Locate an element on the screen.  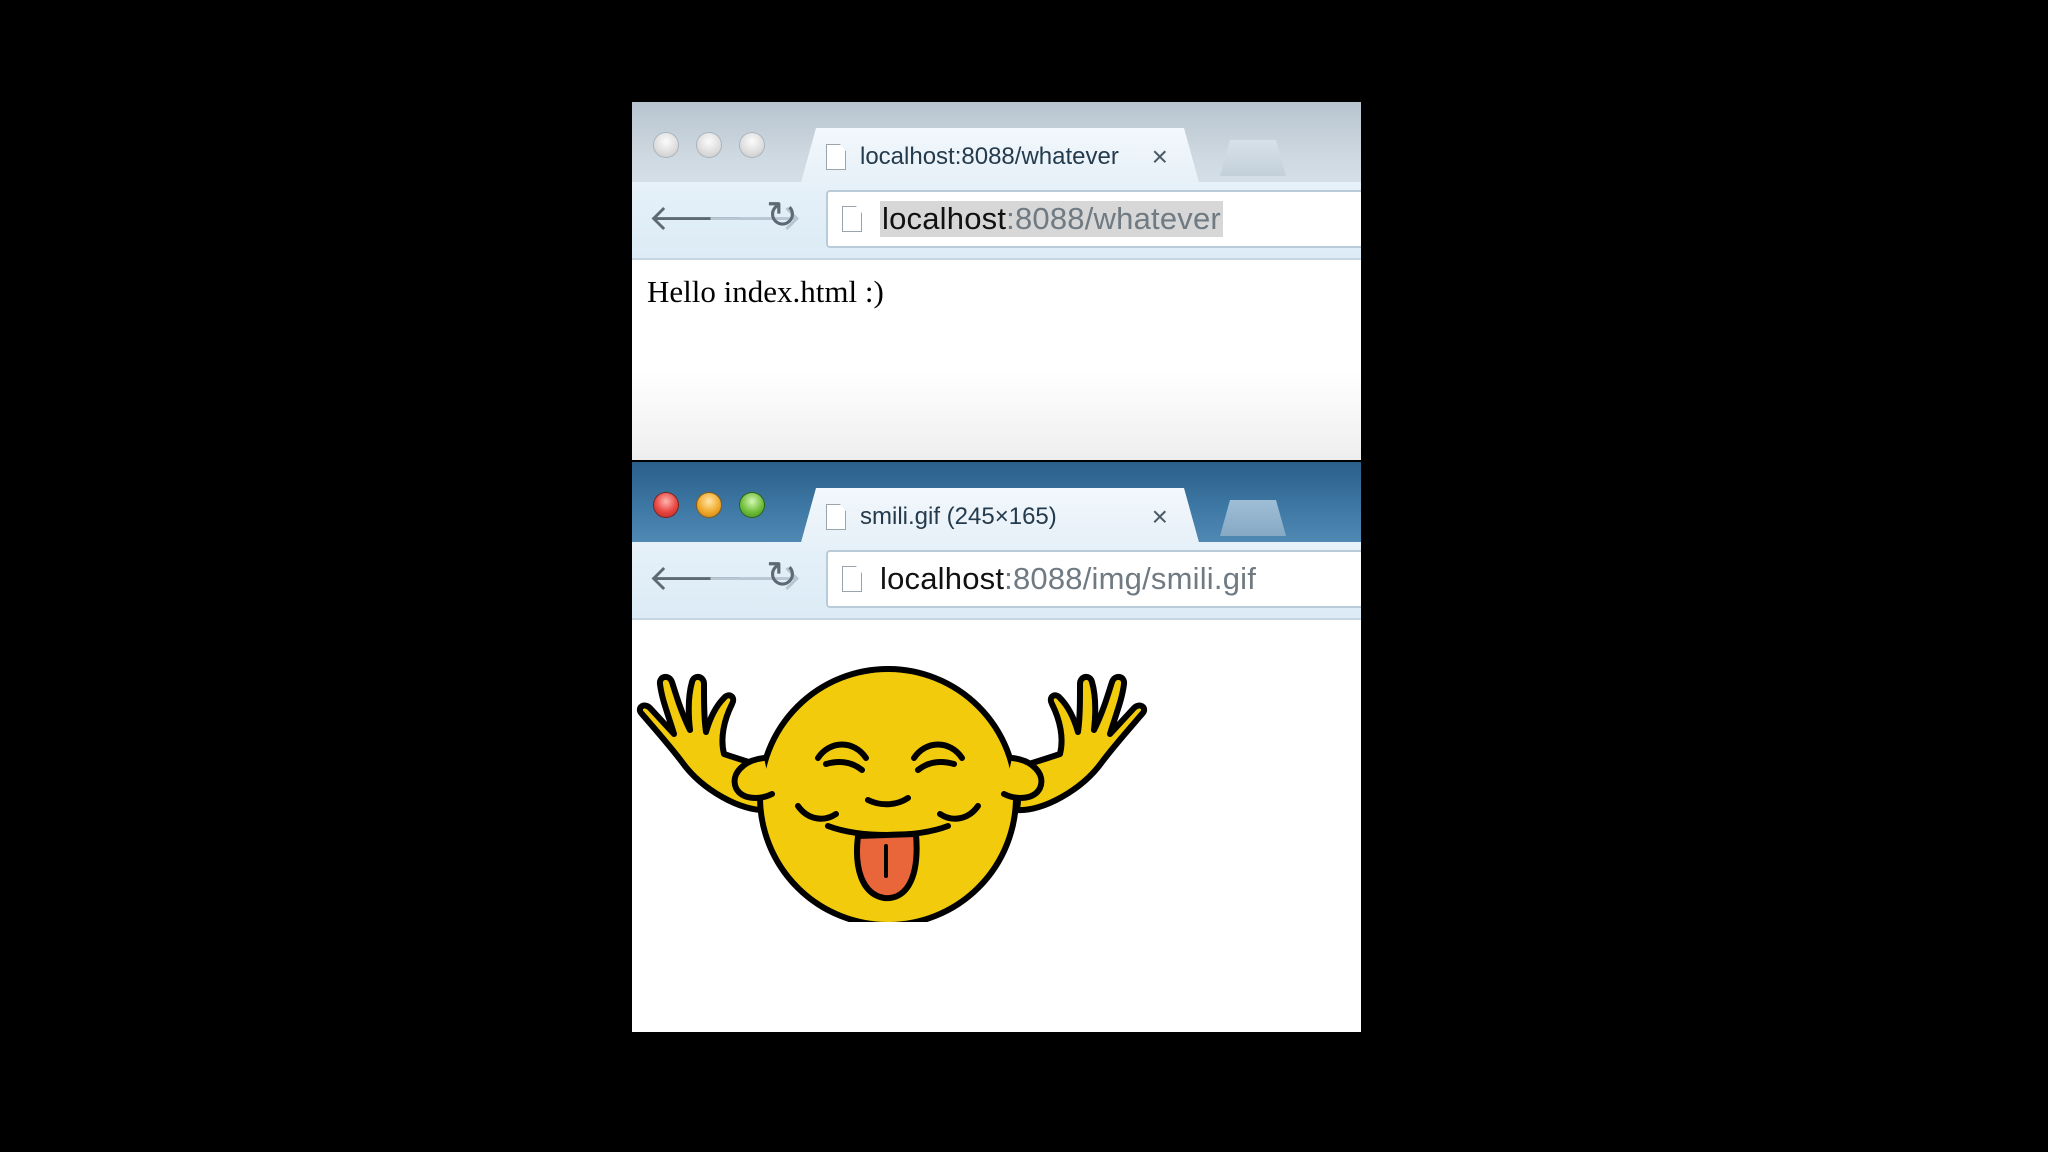
tab-title: smili.gif (245×165) is located at coordinates (958, 516).